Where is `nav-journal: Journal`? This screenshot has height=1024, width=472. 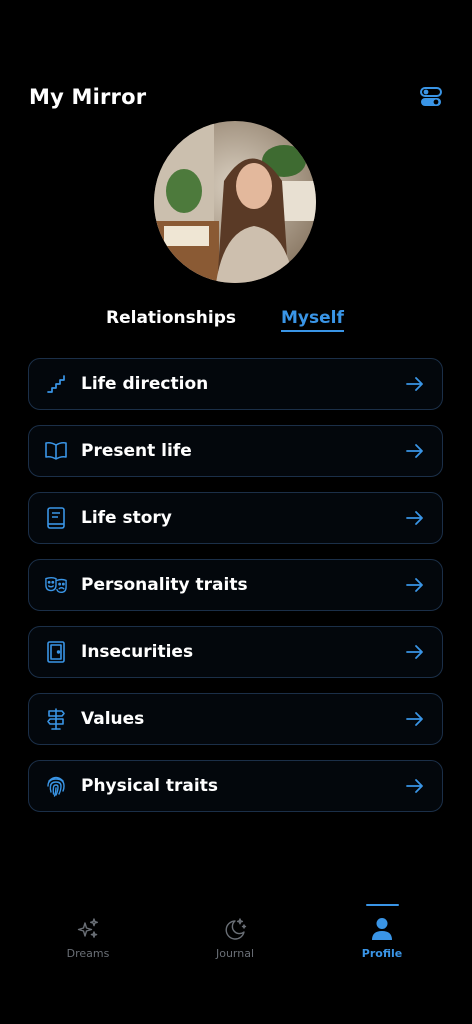 nav-journal: Journal is located at coordinates (235, 935).